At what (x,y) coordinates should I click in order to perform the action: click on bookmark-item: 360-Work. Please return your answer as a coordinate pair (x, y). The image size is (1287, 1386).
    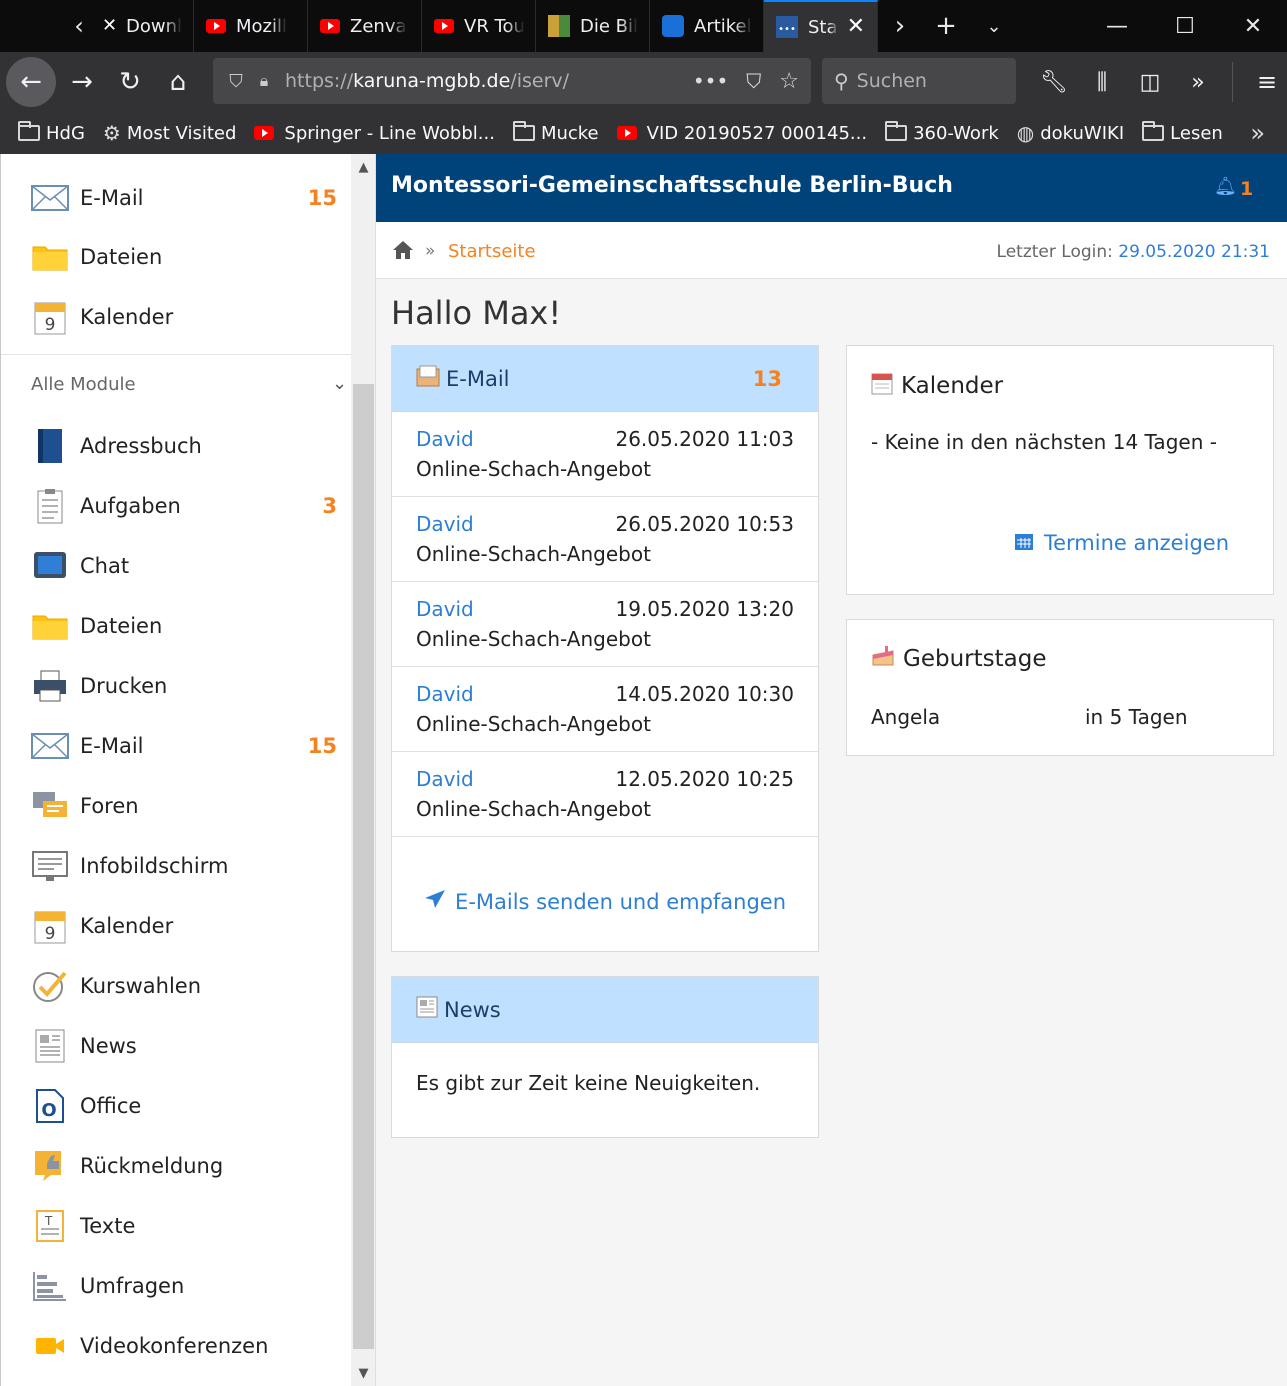
    Looking at the image, I should click on (942, 132).